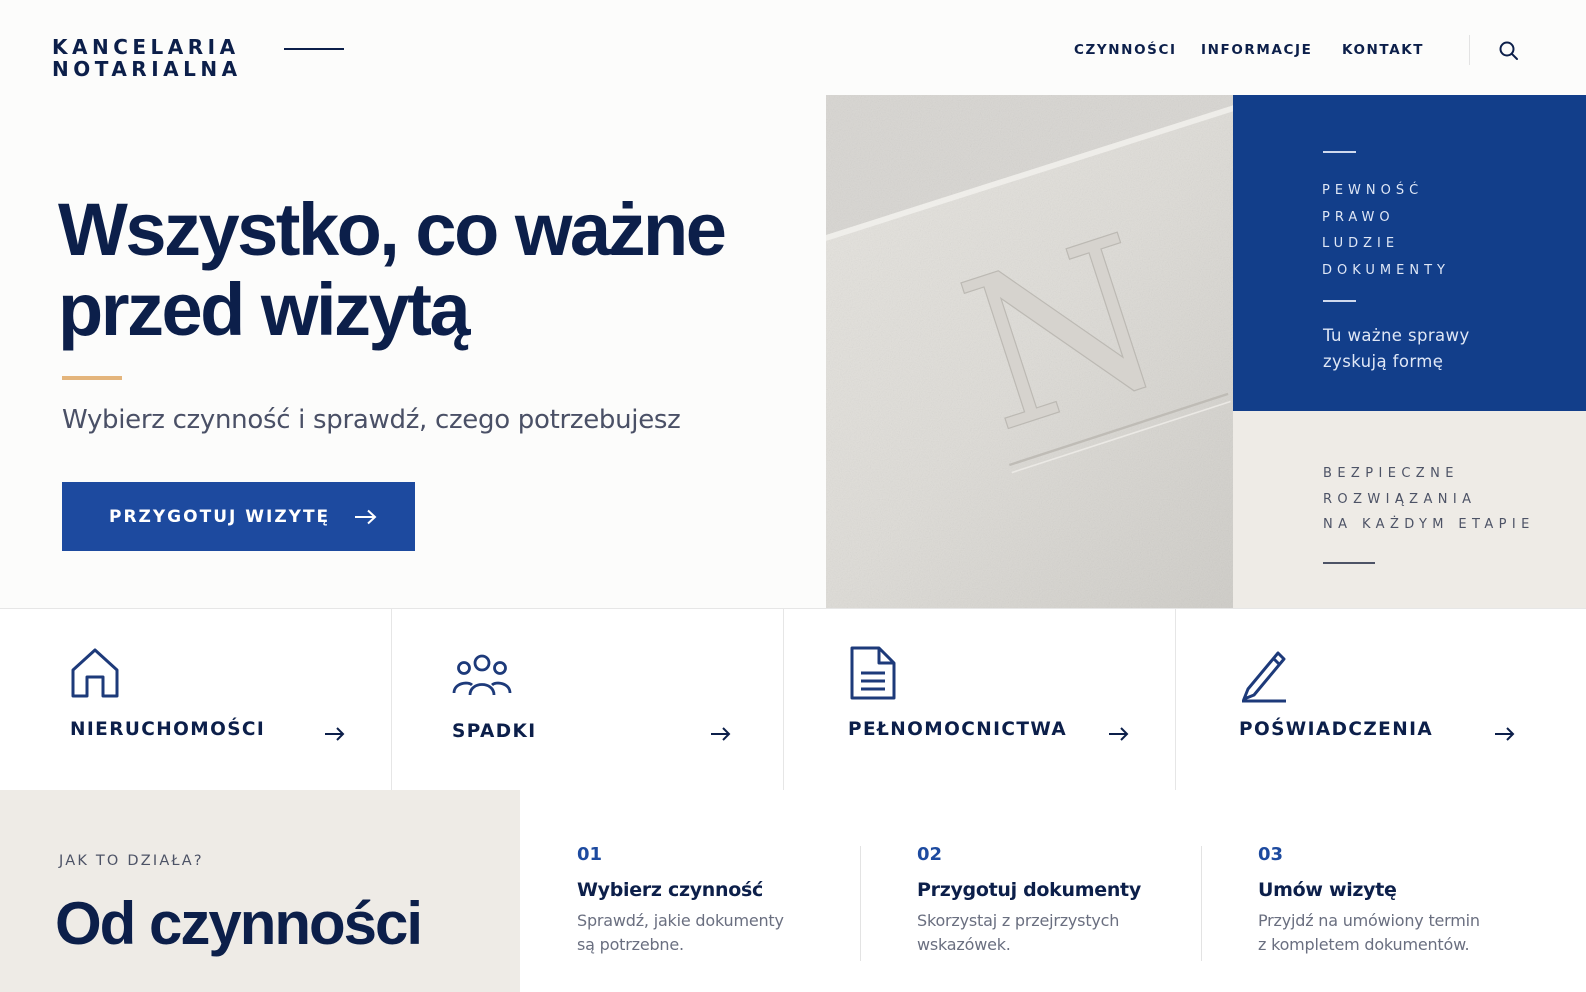 The image size is (1586, 992). What do you see at coordinates (1029, 890) in the screenshot?
I see `step-title: Przygotuj dokumenty` at bounding box center [1029, 890].